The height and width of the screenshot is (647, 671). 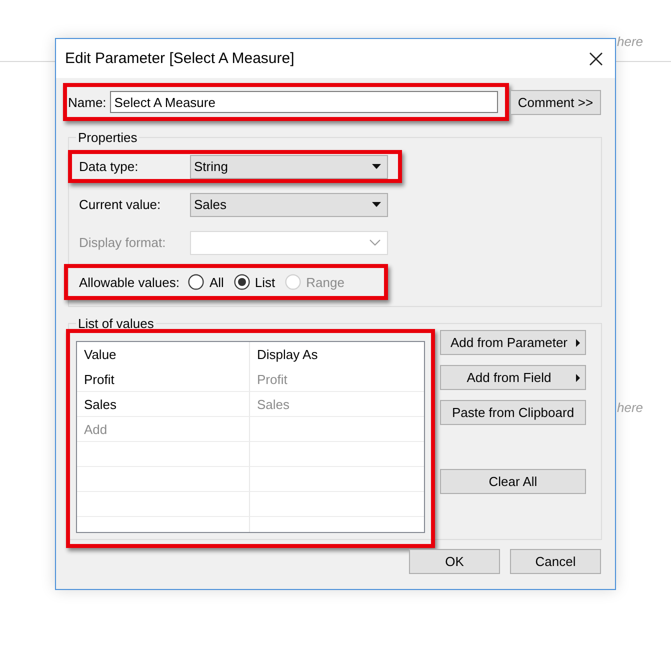 What do you see at coordinates (513, 412) in the screenshot?
I see `action-button: Paste from Clipboard` at bounding box center [513, 412].